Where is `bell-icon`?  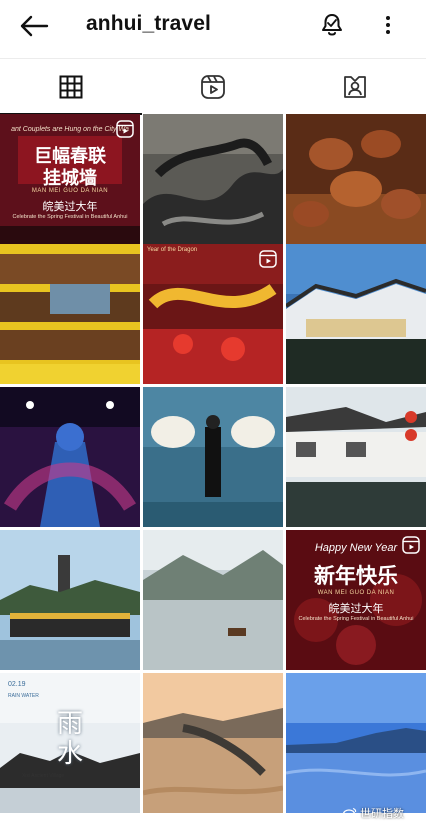
bell-icon is located at coordinates (332, 25).